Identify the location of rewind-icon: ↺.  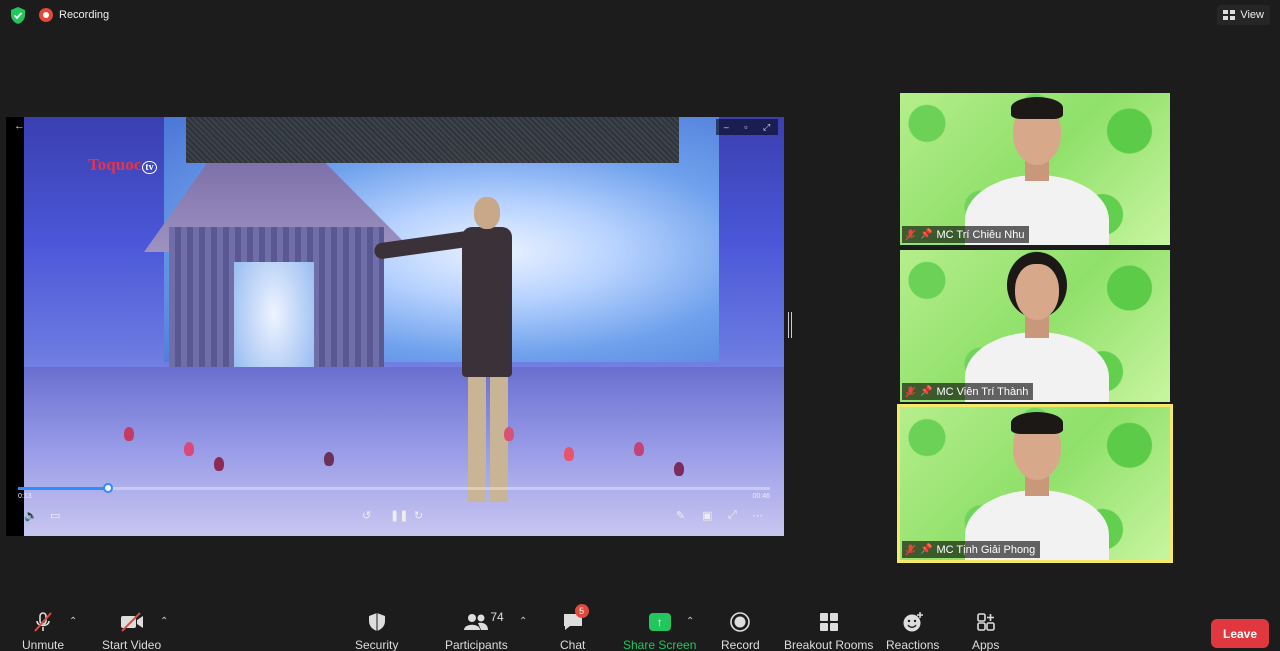
(366, 515).